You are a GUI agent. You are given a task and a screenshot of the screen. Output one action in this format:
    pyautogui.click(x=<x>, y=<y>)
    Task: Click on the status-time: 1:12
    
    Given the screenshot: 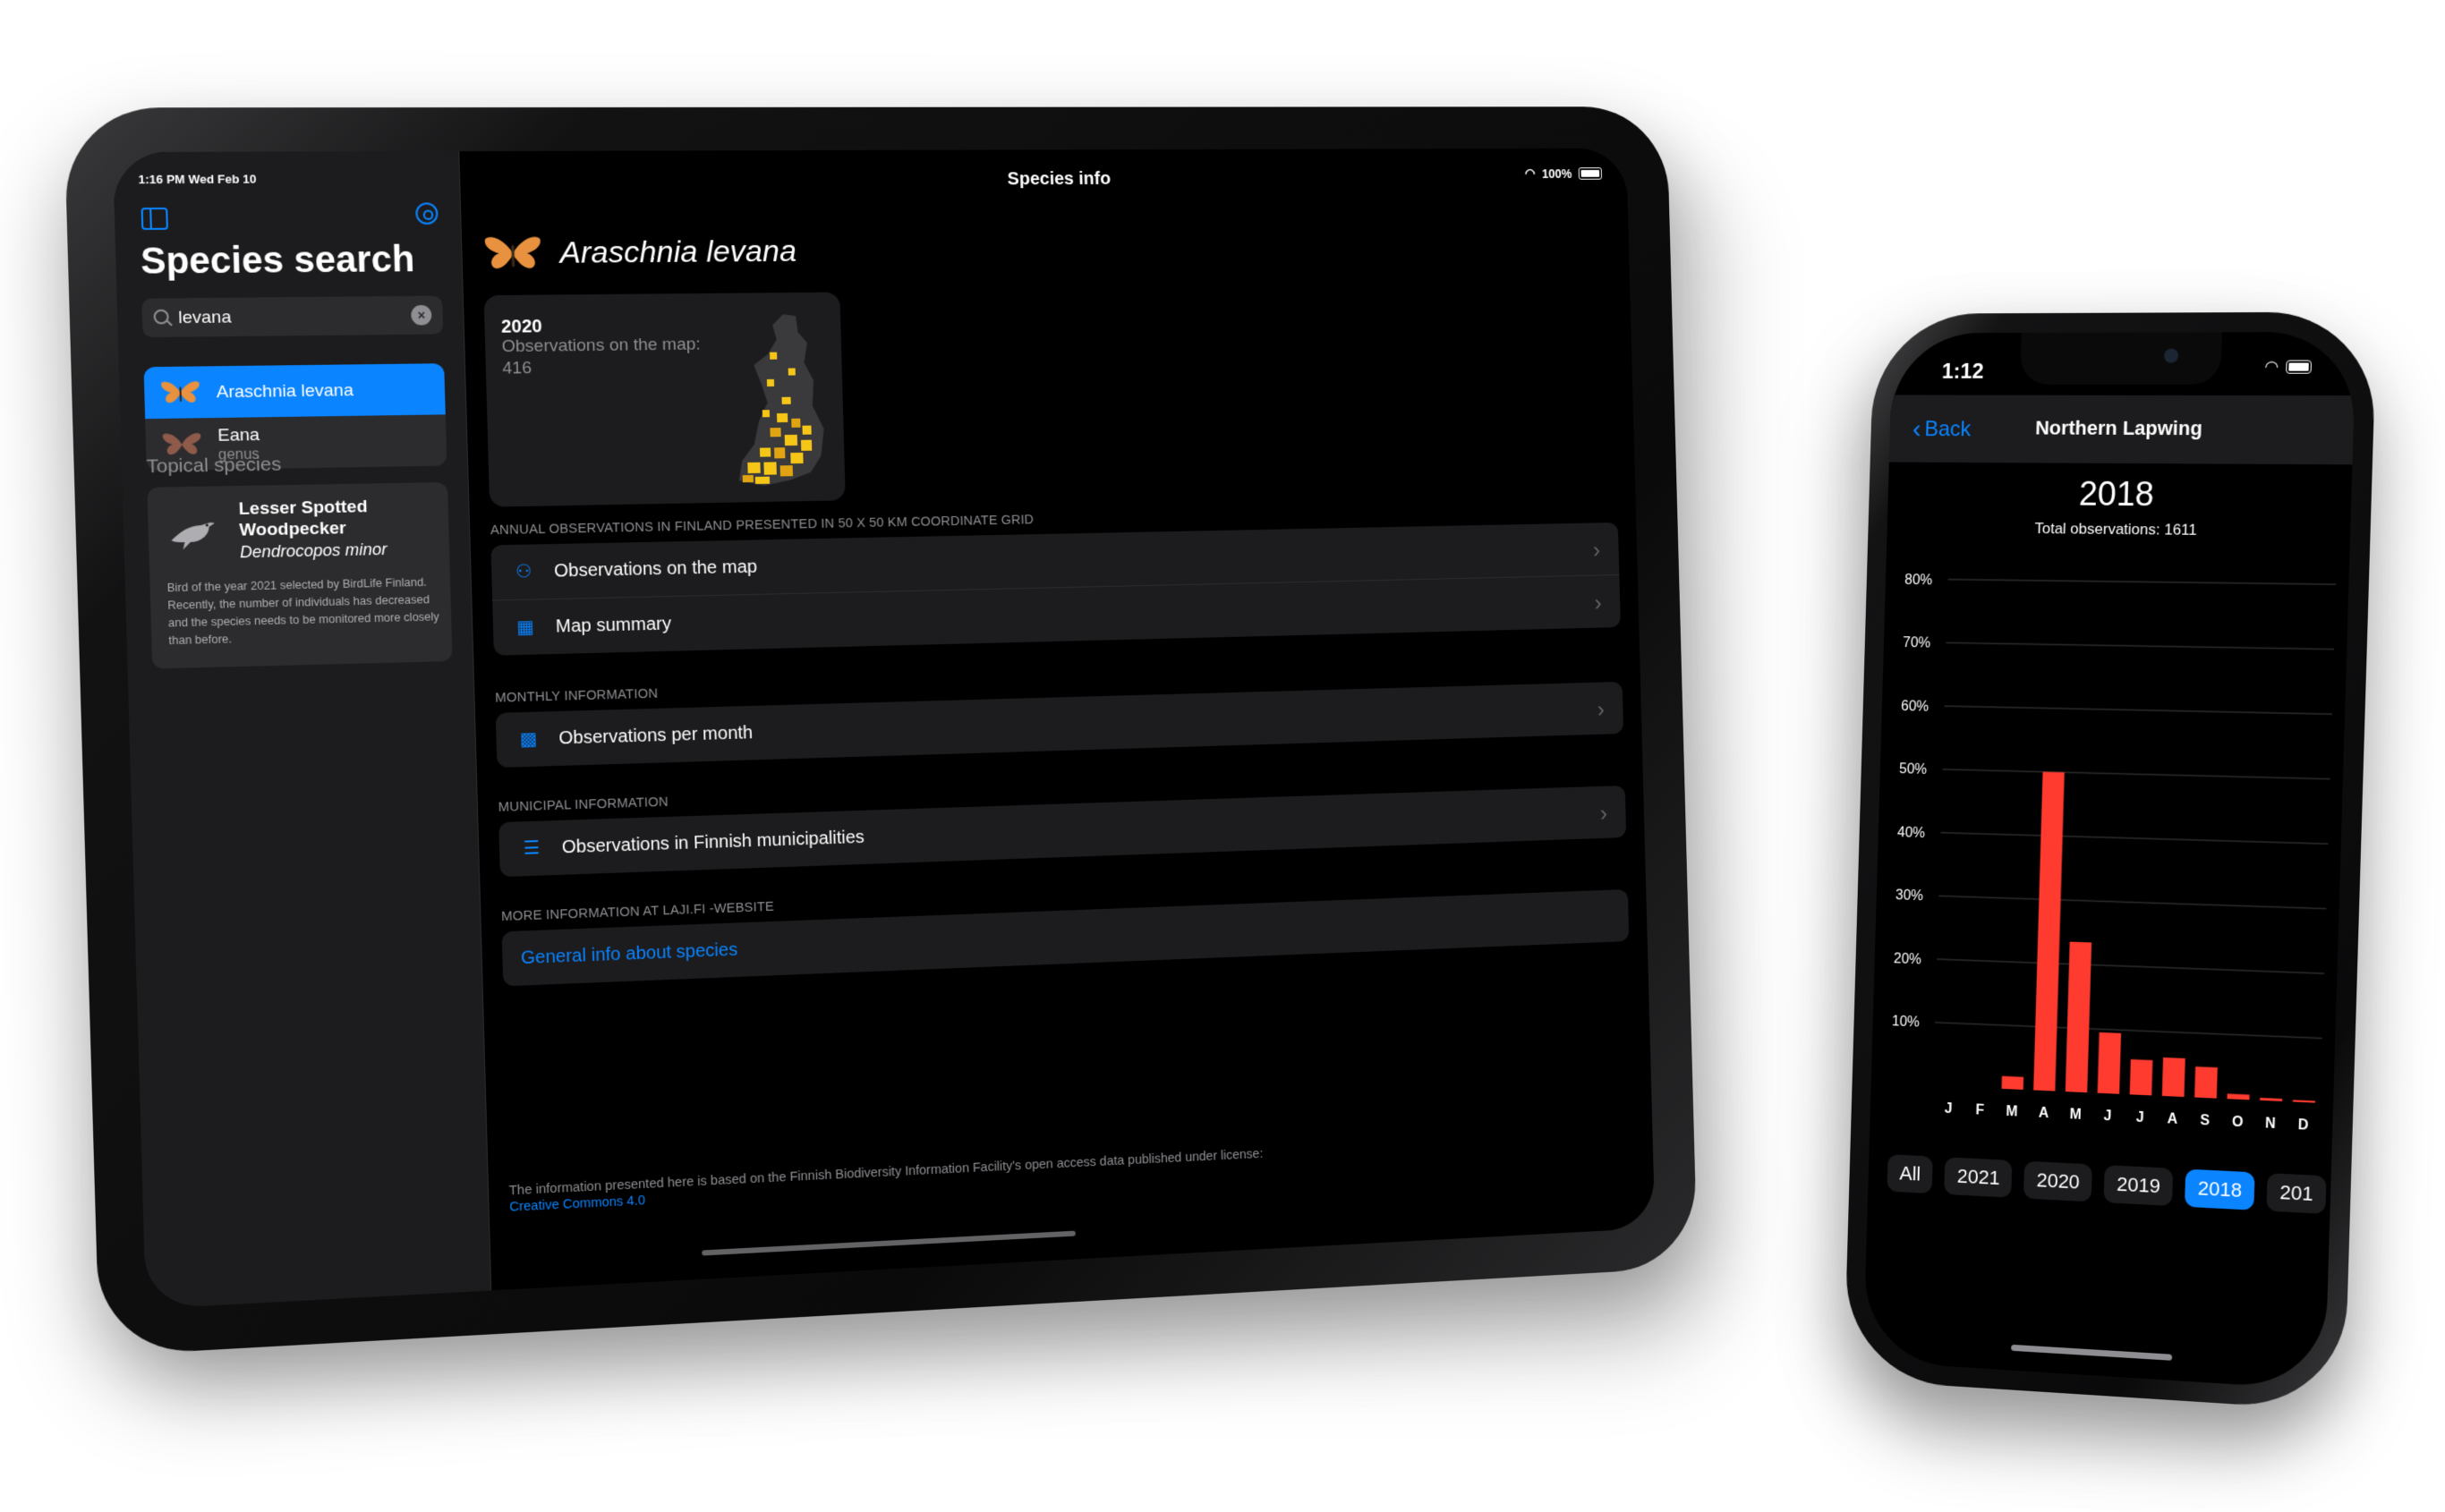 What is the action you would take?
    pyautogui.click(x=1962, y=371)
    